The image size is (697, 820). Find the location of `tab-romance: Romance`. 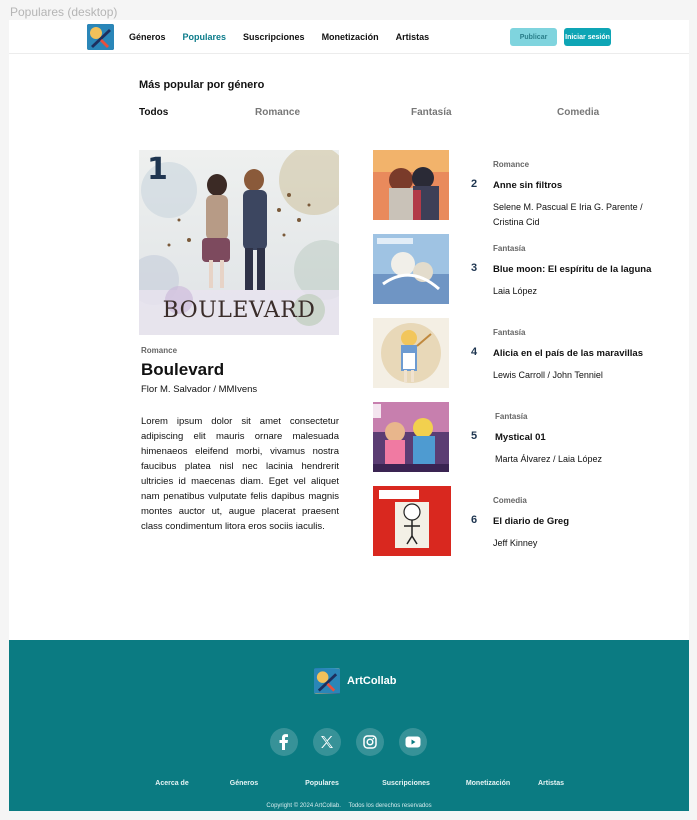

tab-romance: Romance is located at coordinates (277, 112).